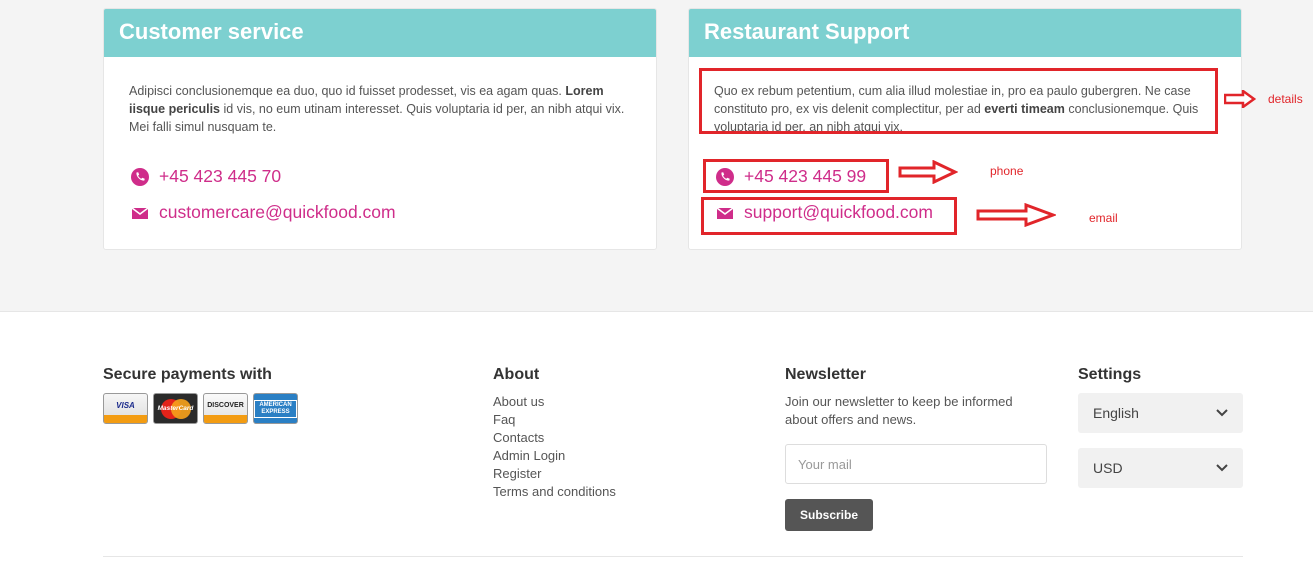 This screenshot has width=1313, height=576. I want to click on envelope-icon, so click(140, 213).